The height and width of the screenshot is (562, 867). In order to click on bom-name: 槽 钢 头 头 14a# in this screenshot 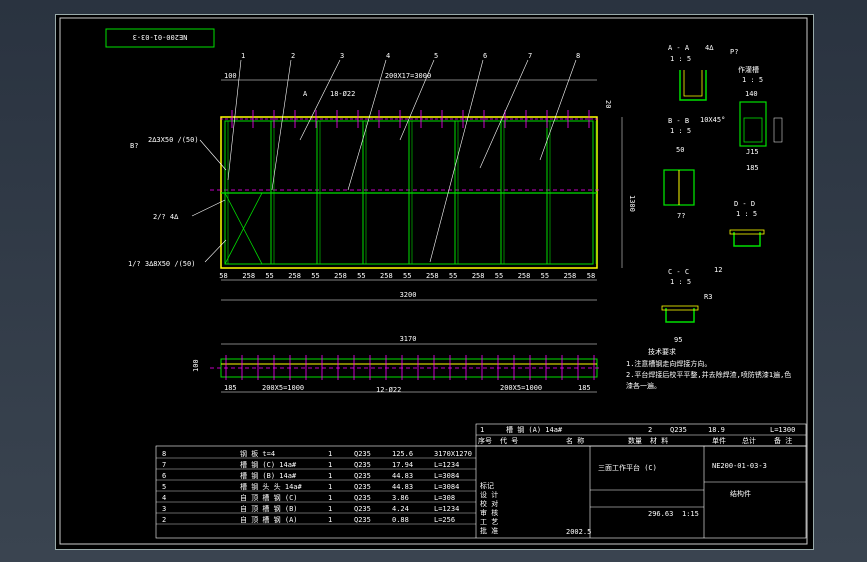, I will do `click(271, 486)`.